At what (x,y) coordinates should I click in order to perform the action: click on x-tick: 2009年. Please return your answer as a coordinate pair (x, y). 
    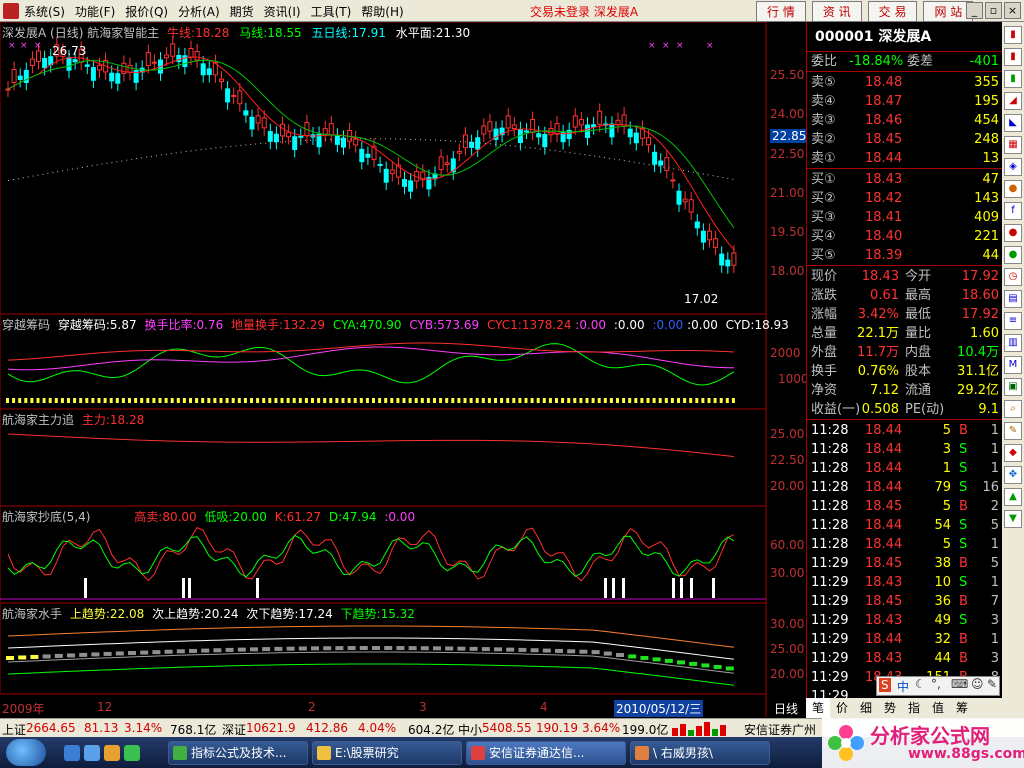
    Looking at the image, I should click on (23, 709).